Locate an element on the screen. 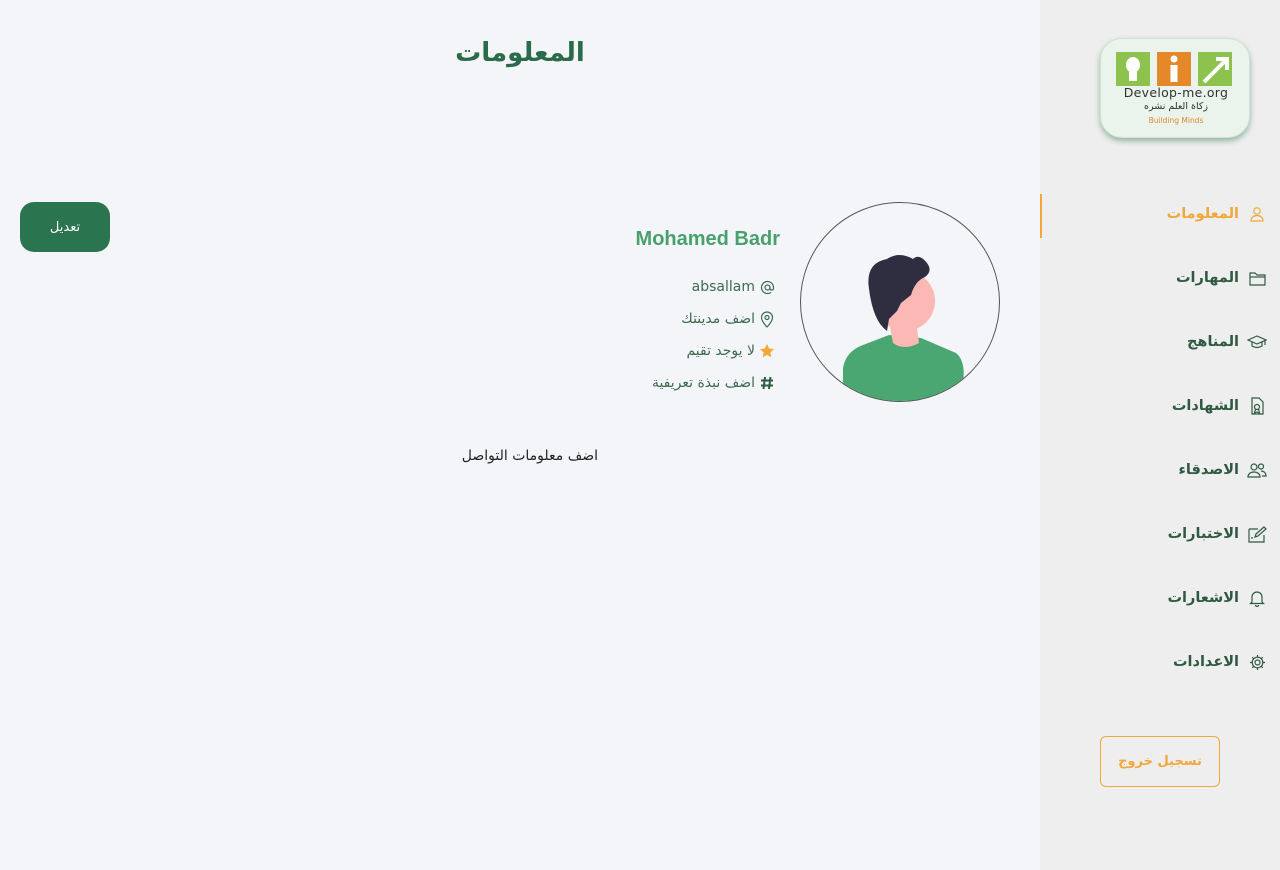 The width and height of the screenshot is (1280, 870). contact-info-link: اضف معلومات التواصل is located at coordinates (530, 456).